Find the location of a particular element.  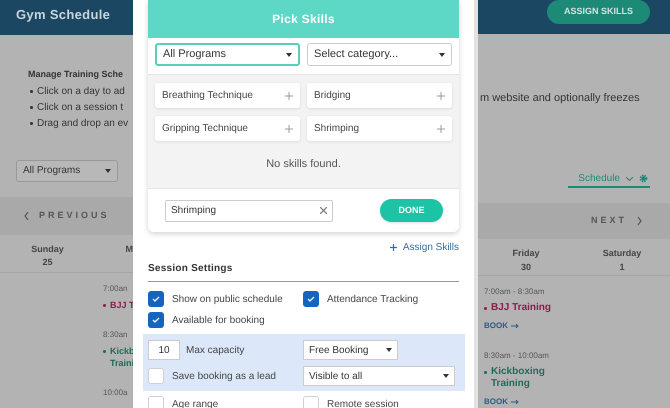

session-time: 7:00an is located at coordinates (115, 288).